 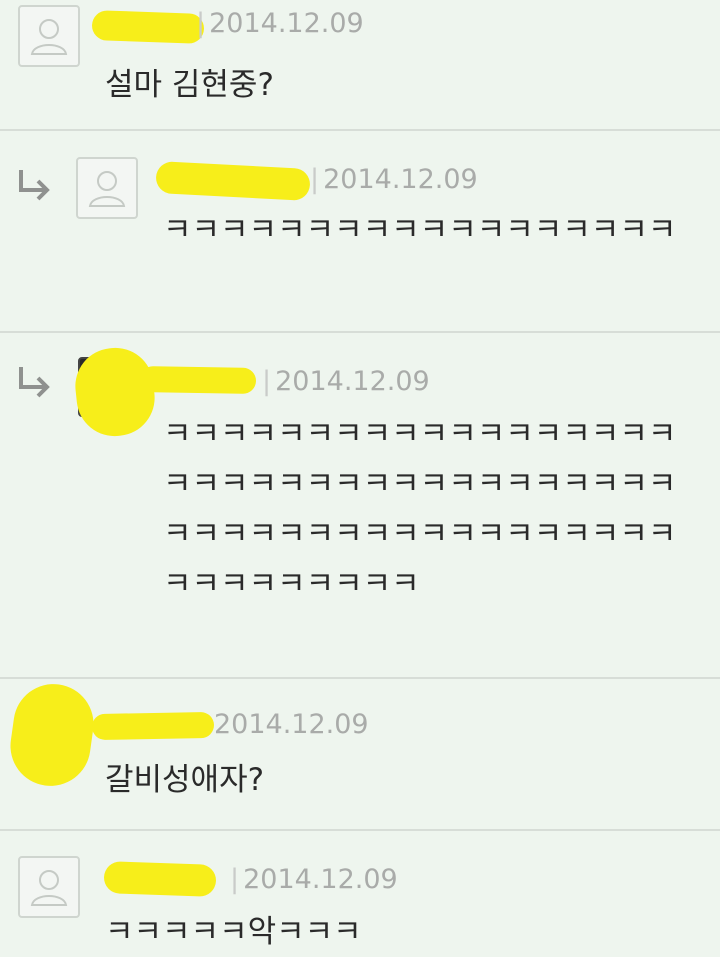 I want to click on comment-text: ㅋㅋㅋㅋㅋㅋㅋㅋㅋㅋㅋㅋㅋㅋㅋㅋㅋㅋ, so click(x=420, y=230).